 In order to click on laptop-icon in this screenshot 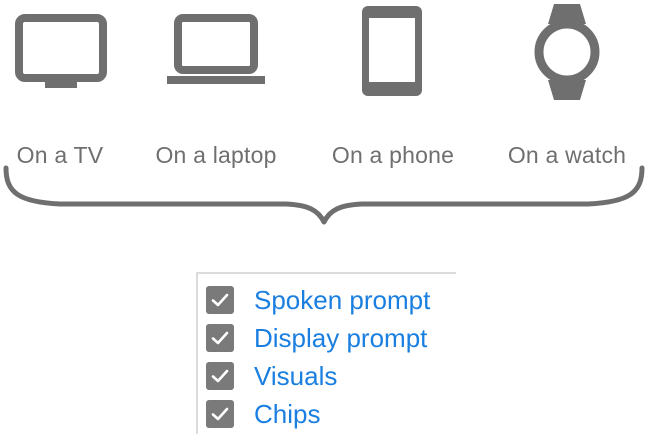, I will do `click(216, 49)`.